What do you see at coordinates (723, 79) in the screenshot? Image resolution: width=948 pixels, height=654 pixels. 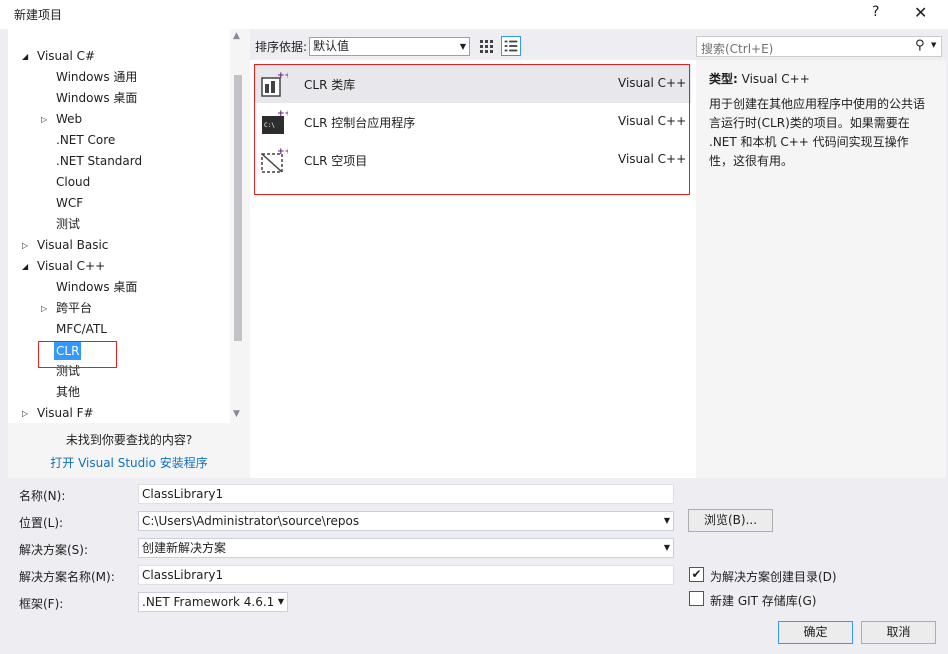 I see `type-label: 类型:` at bounding box center [723, 79].